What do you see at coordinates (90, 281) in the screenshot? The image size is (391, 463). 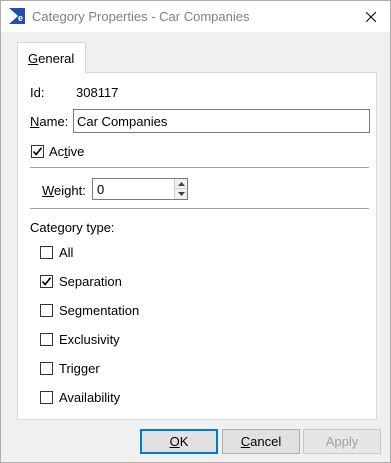 I see `category-type-separation-label: Separation` at bounding box center [90, 281].